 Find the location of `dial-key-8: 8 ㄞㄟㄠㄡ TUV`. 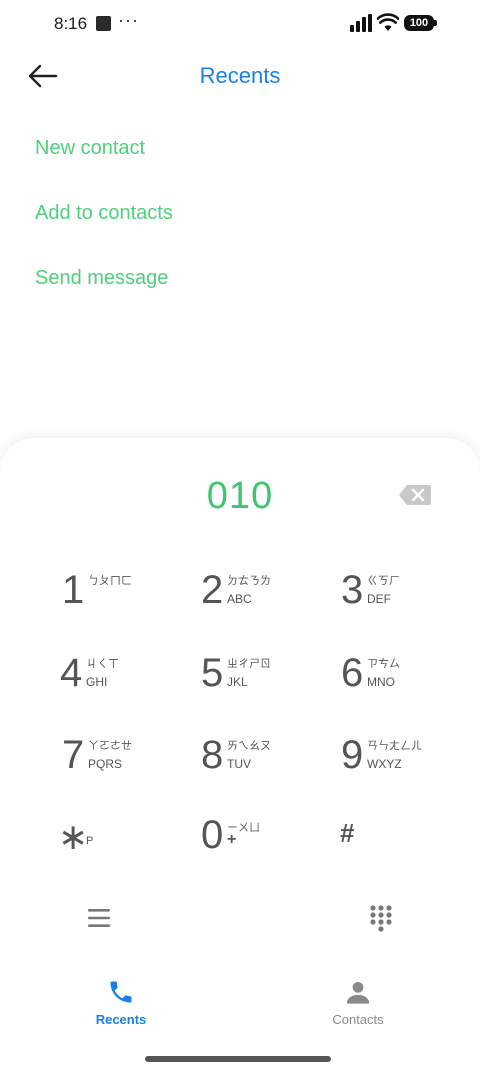

dial-key-8: 8 ㄞㄟㄠㄡ TUV is located at coordinates (261, 763).